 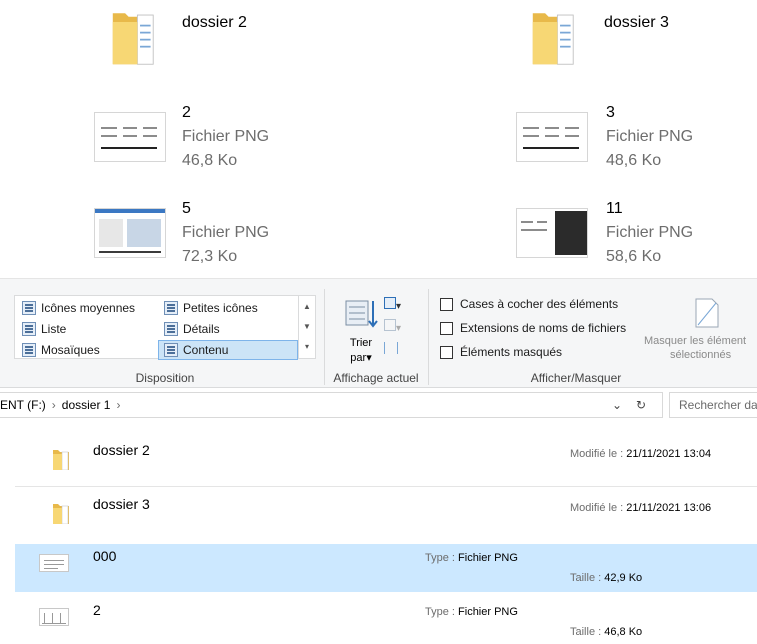 I want to click on address-bar: ENT (F:) › dossier 1 › ⌄ ↻, so click(x=331, y=405).